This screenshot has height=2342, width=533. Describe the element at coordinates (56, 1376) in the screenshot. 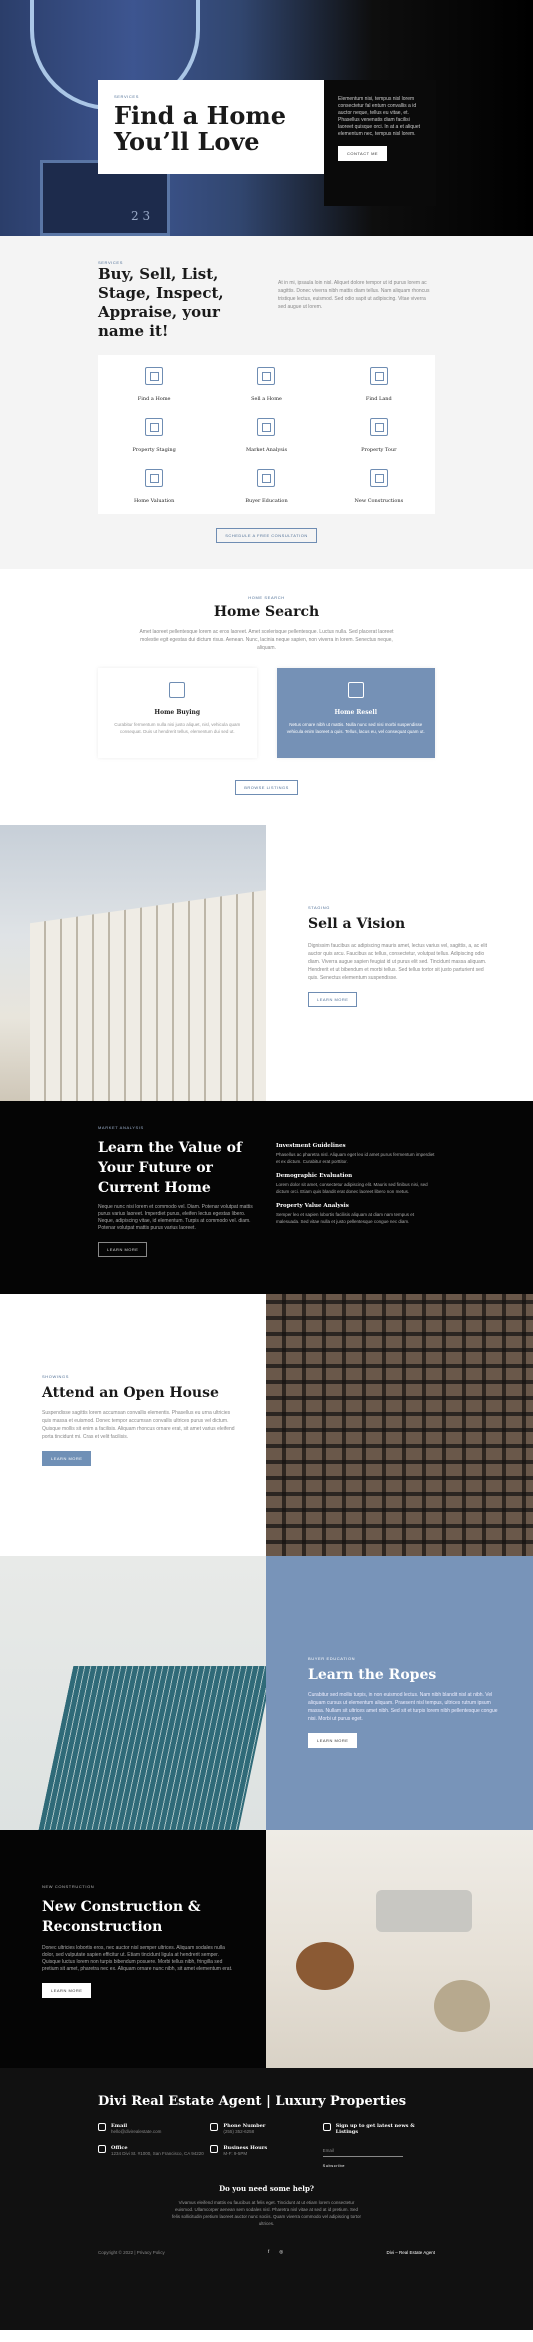

I see `open-house-eyebrow: Showings` at that location.